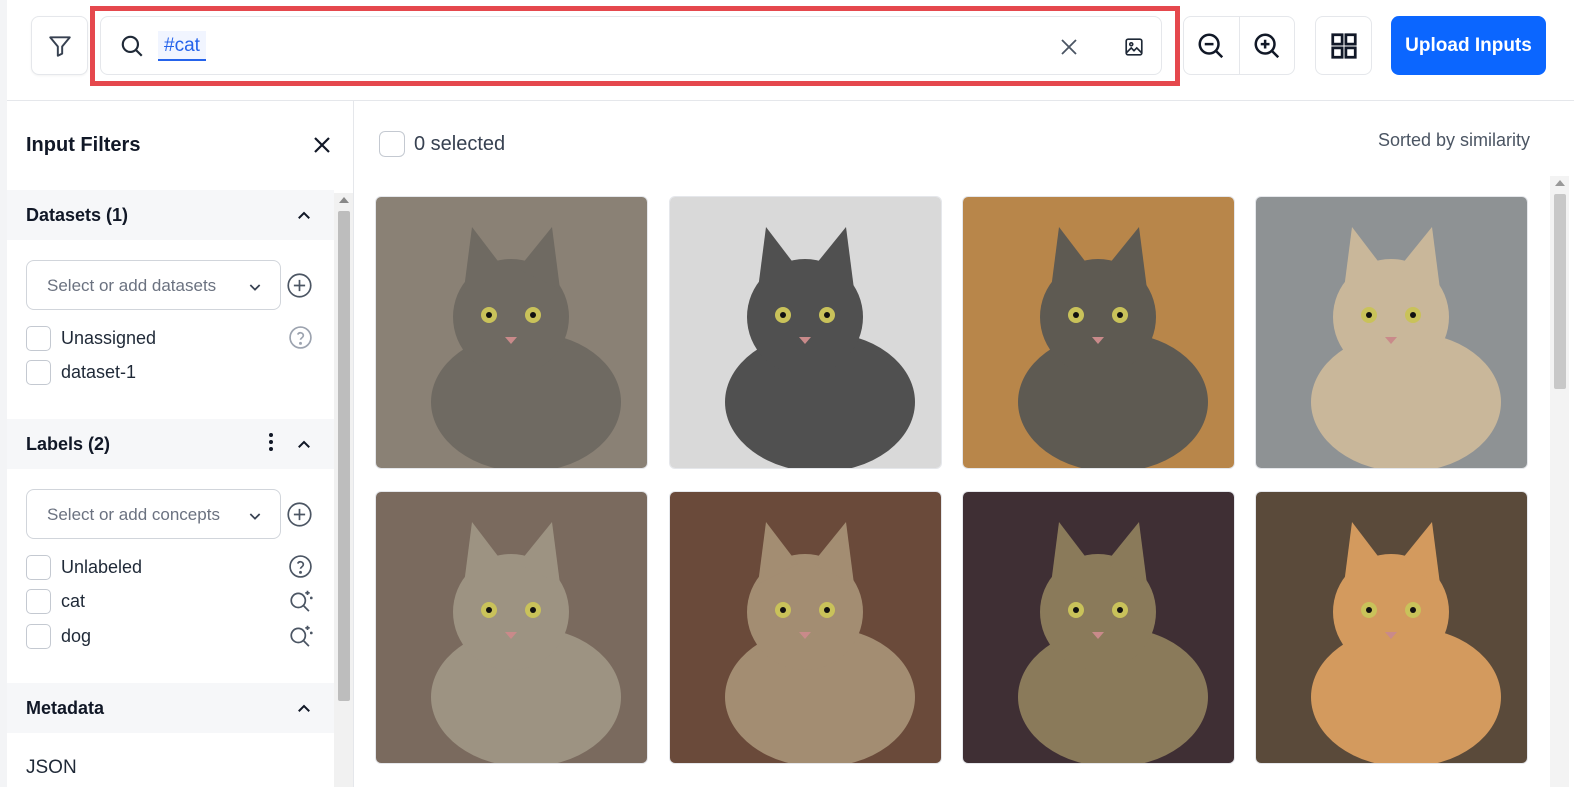 This screenshot has height=787, width=1574. What do you see at coordinates (77, 215) in the screenshot?
I see `datasets-header: Datasets (1)` at bounding box center [77, 215].